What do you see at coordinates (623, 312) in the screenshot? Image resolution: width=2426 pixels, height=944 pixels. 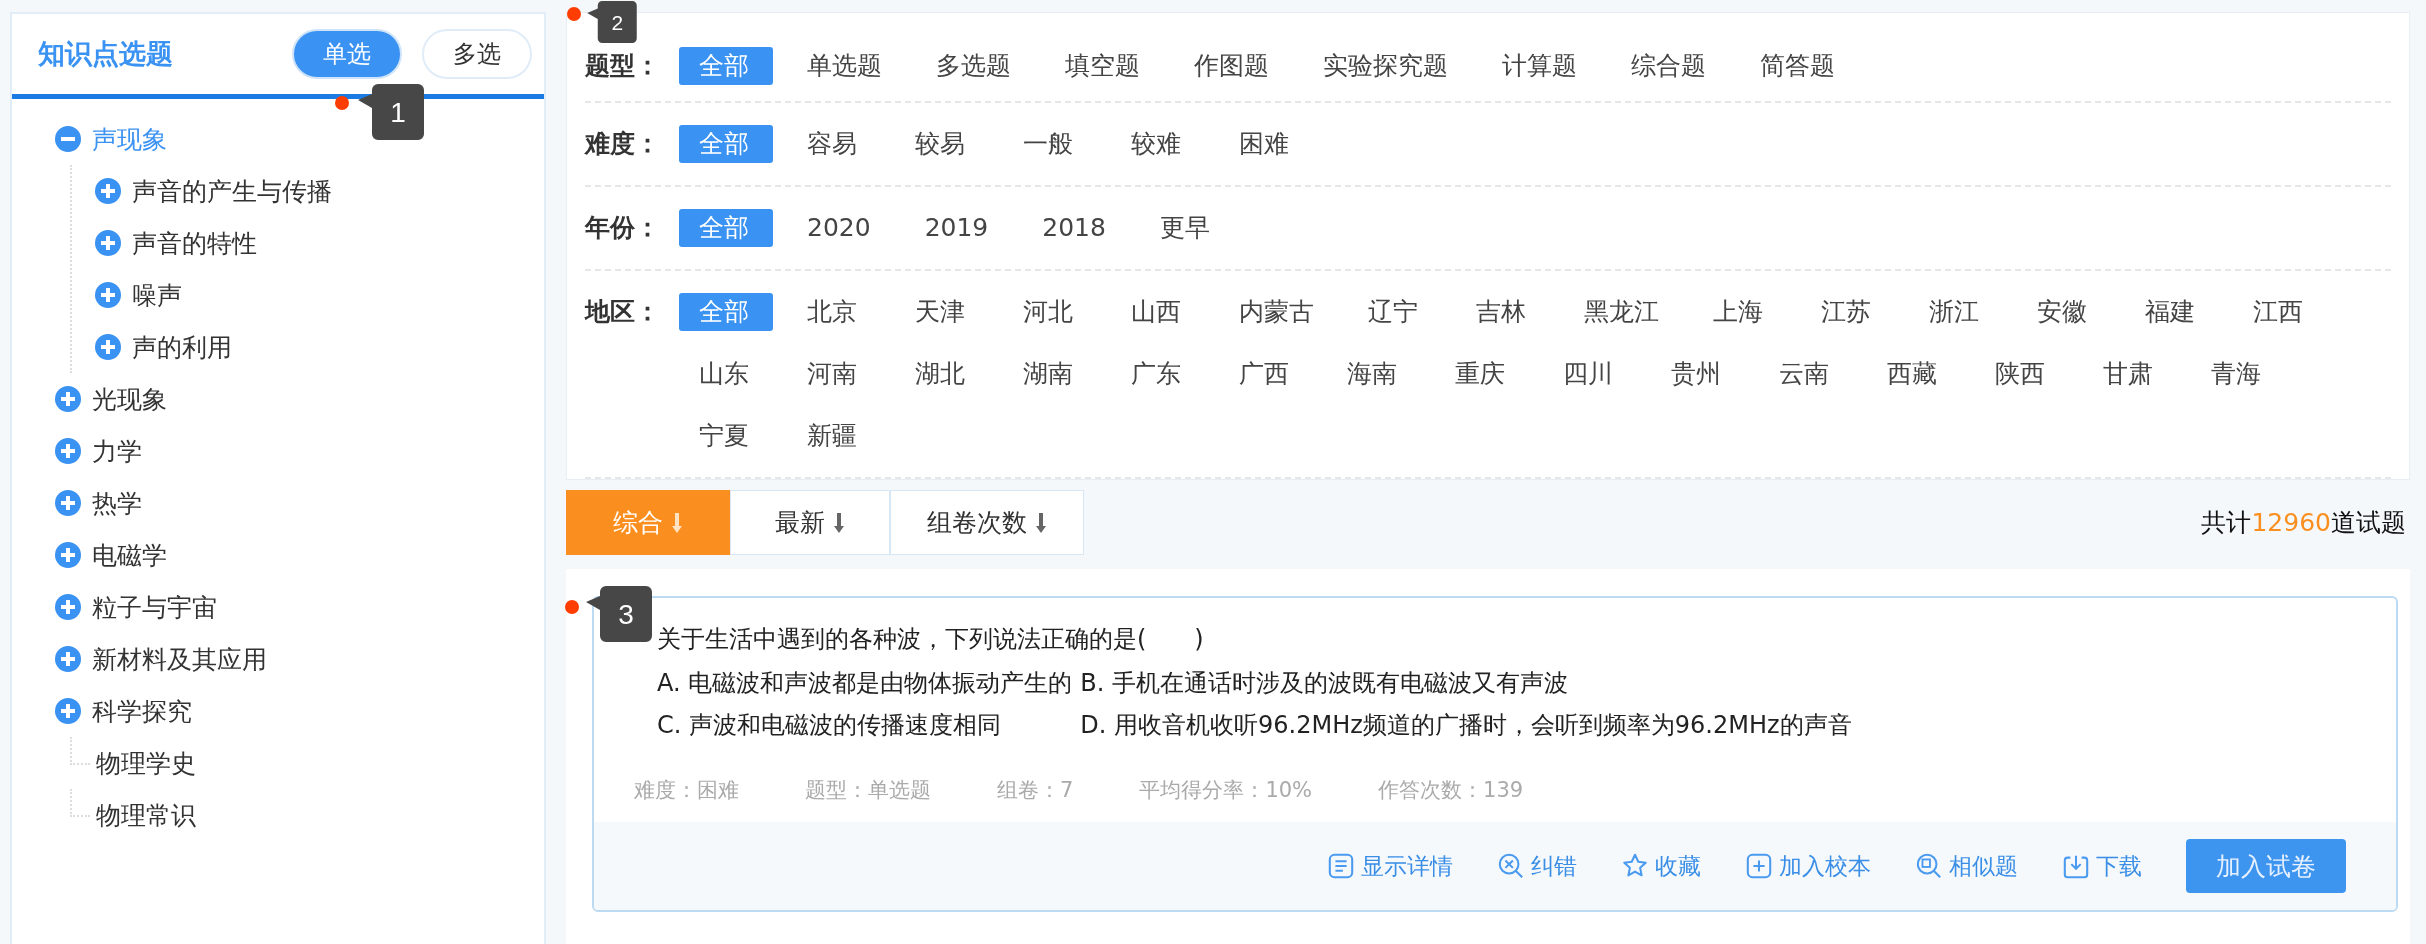 I see `filter-label: 地区：` at bounding box center [623, 312].